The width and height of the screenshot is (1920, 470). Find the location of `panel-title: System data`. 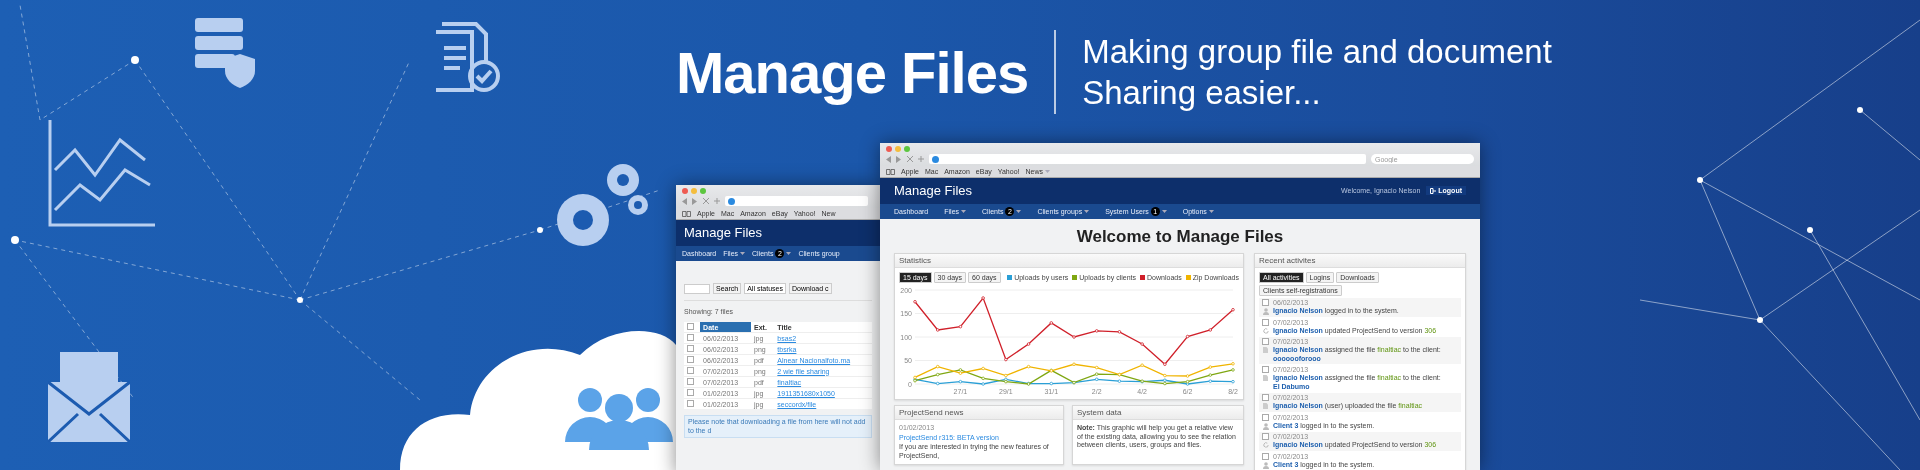

panel-title: System data is located at coordinates (1158, 413).